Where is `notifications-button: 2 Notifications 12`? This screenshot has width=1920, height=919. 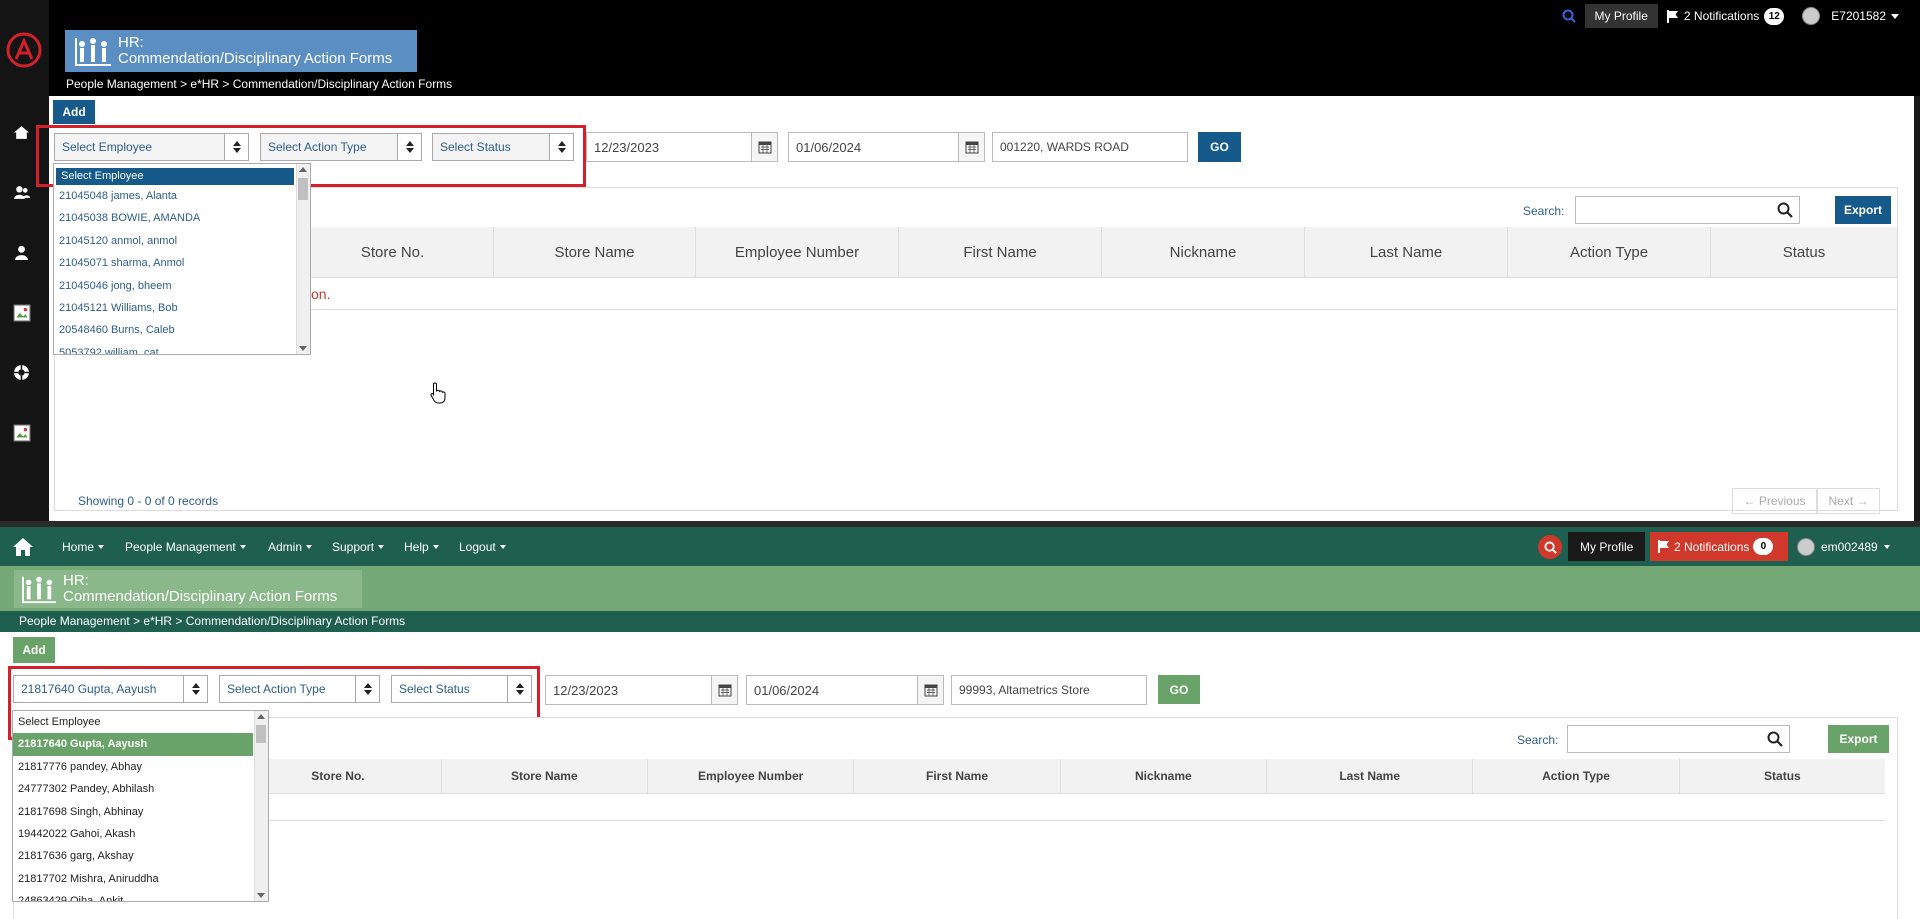 notifications-button: 2 Notifications 12 is located at coordinates (1725, 16).